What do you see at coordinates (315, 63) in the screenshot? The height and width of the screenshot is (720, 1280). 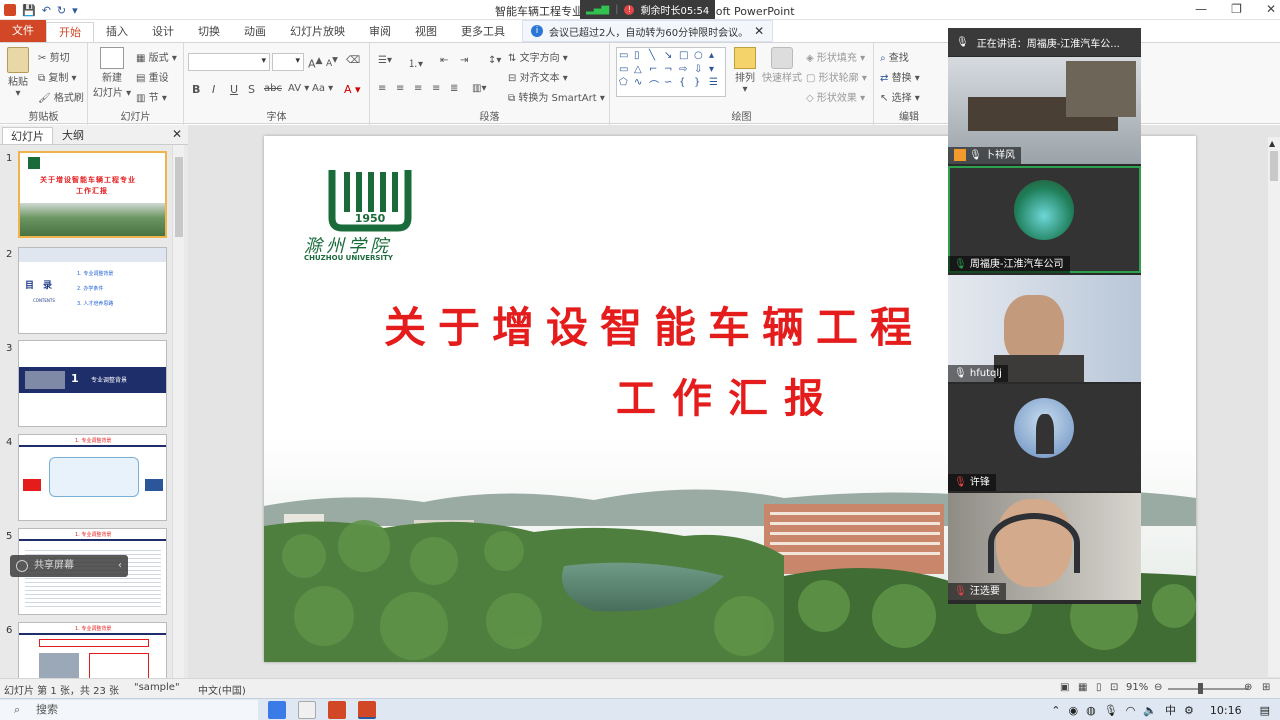 I see `grow-font-button: A▲` at bounding box center [315, 63].